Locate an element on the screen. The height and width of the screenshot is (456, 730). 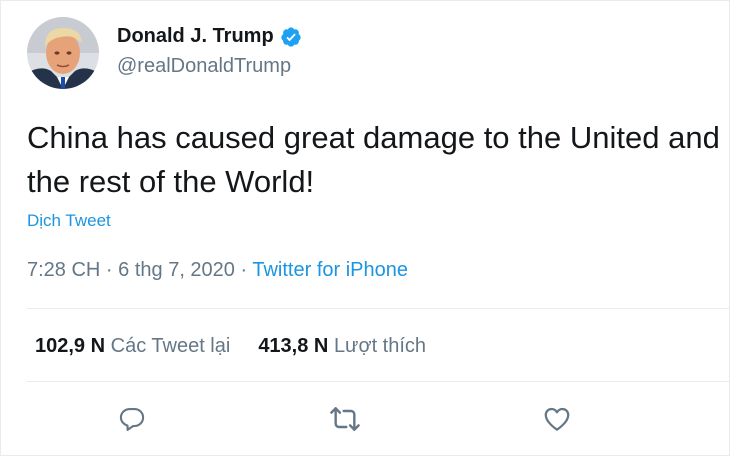
retweet-button is located at coordinates (345, 419).